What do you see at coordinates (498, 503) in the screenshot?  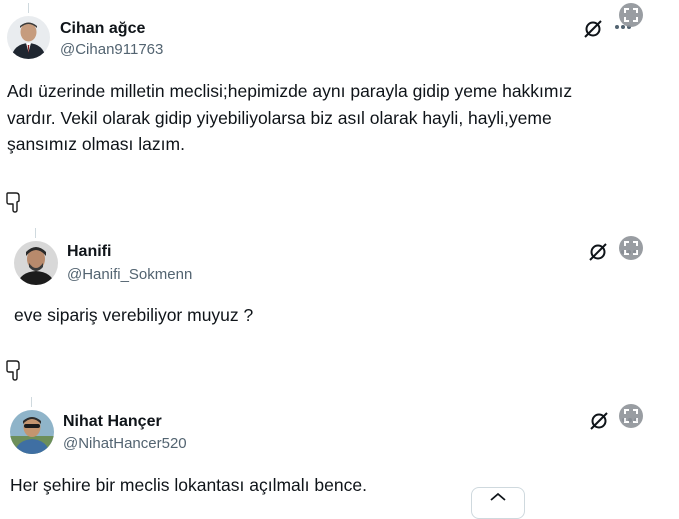 I see `scroll-top-button` at bounding box center [498, 503].